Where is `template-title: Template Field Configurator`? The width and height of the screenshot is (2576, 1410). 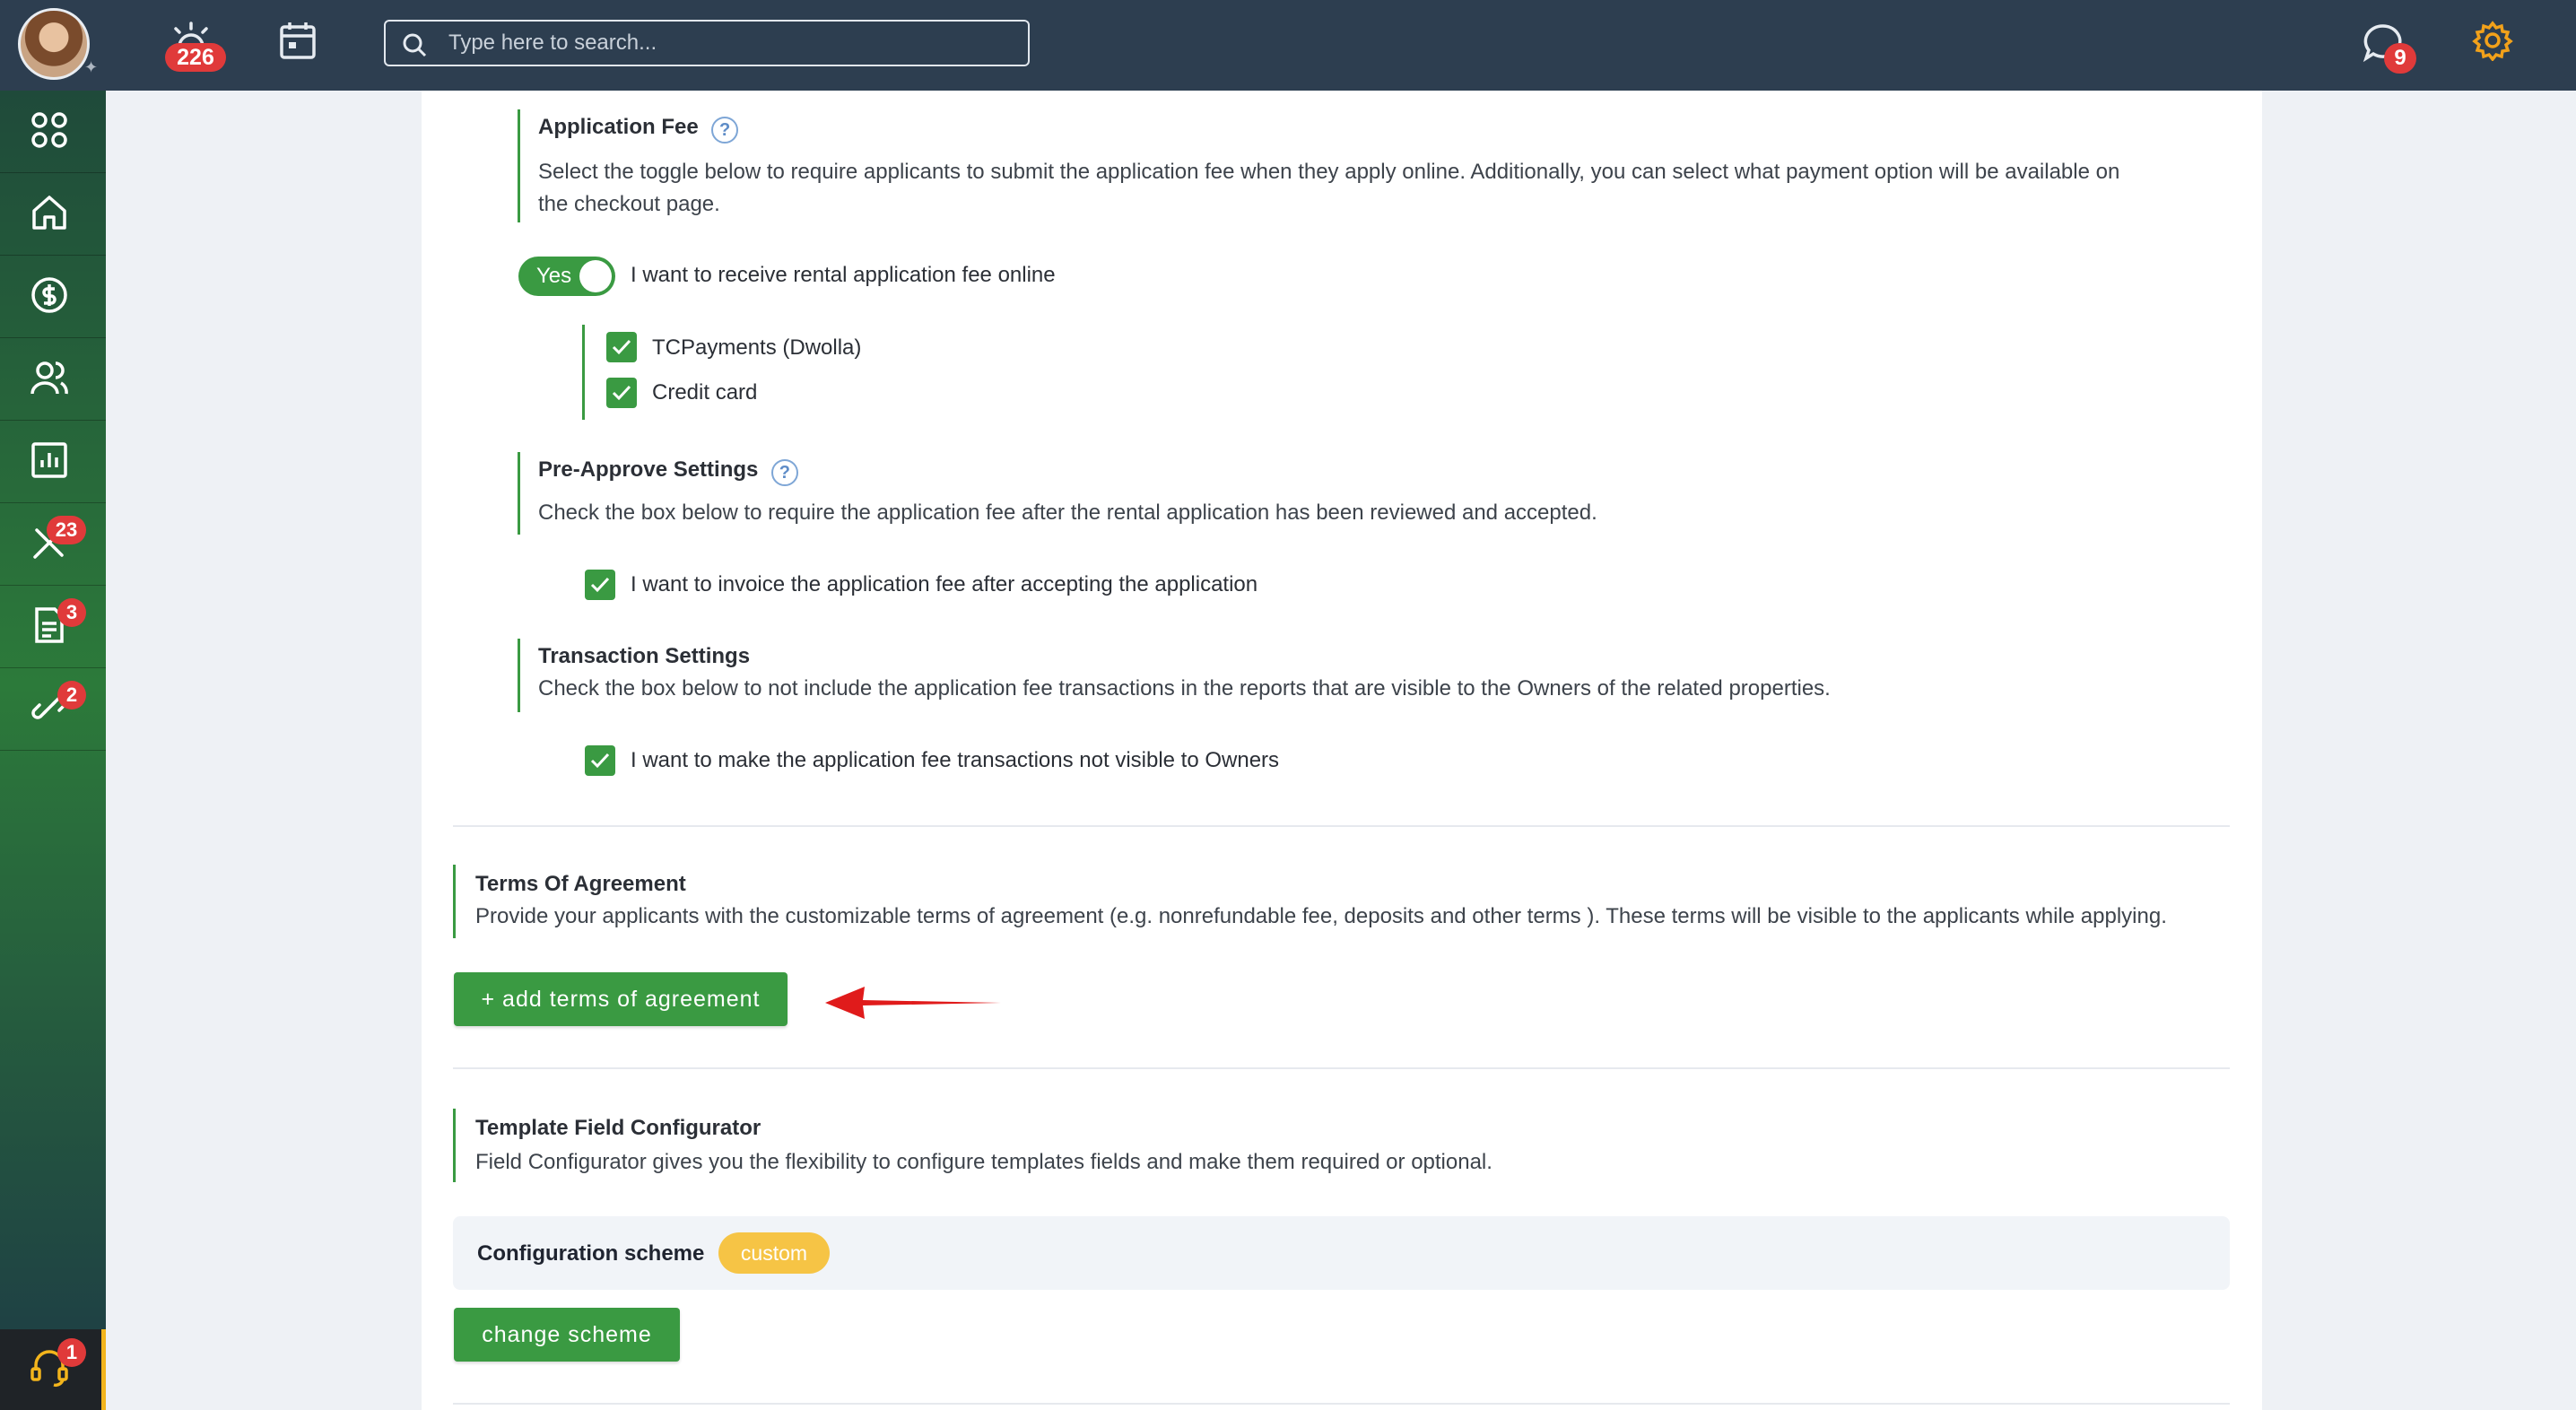
template-title: Template Field Configurator is located at coordinates (618, 1128).